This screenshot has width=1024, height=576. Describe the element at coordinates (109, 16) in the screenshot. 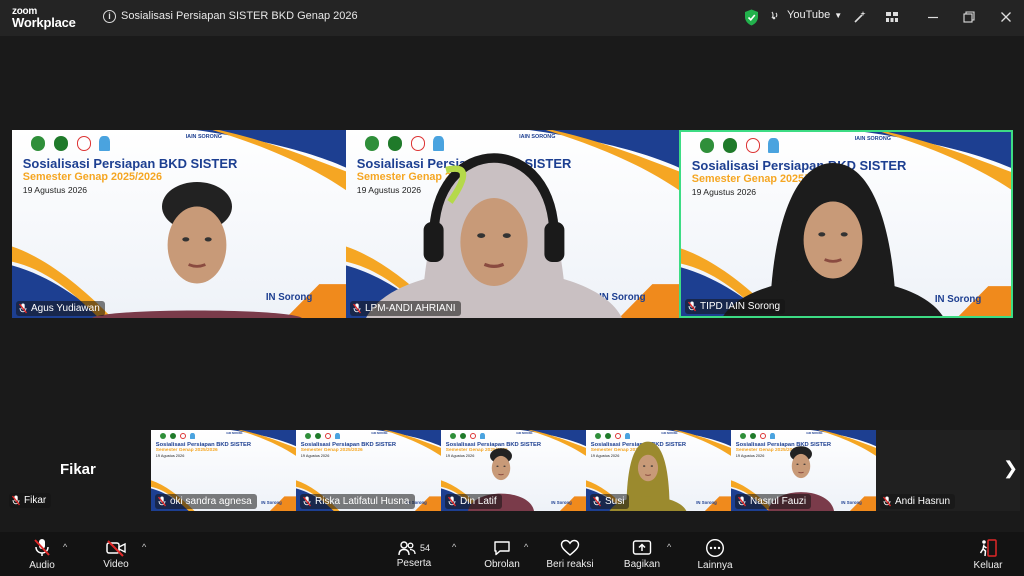

I see `info-icon: i` at that location.